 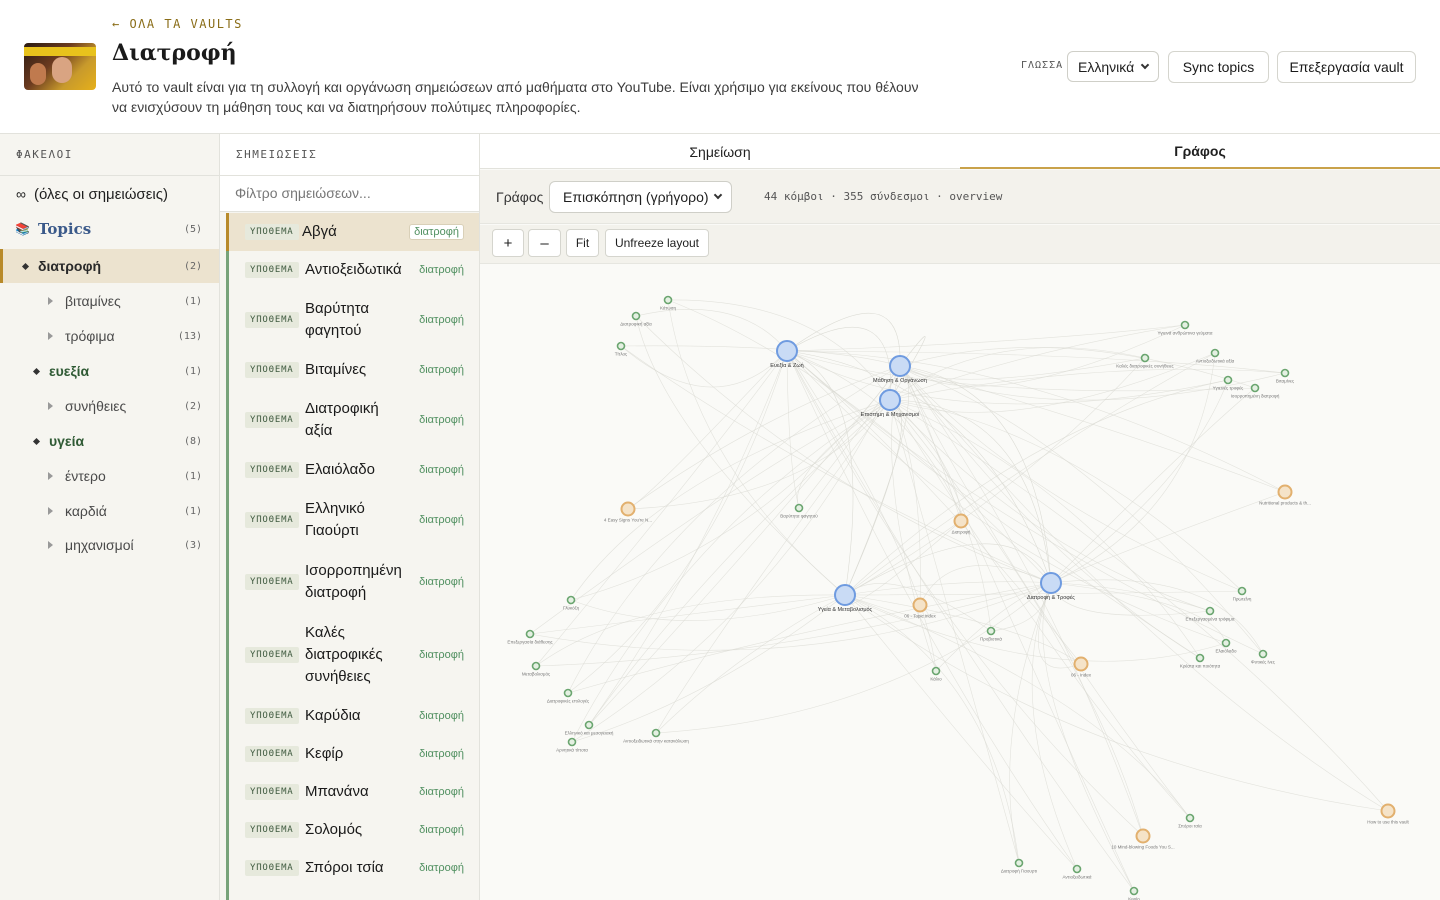 What do you see at coordinates (352, 232) in the screenshot?
I see `note-list-item: ΥΠΟΘΕΜΑ Αβγά διατροφή` at bounding box center [352, 232].